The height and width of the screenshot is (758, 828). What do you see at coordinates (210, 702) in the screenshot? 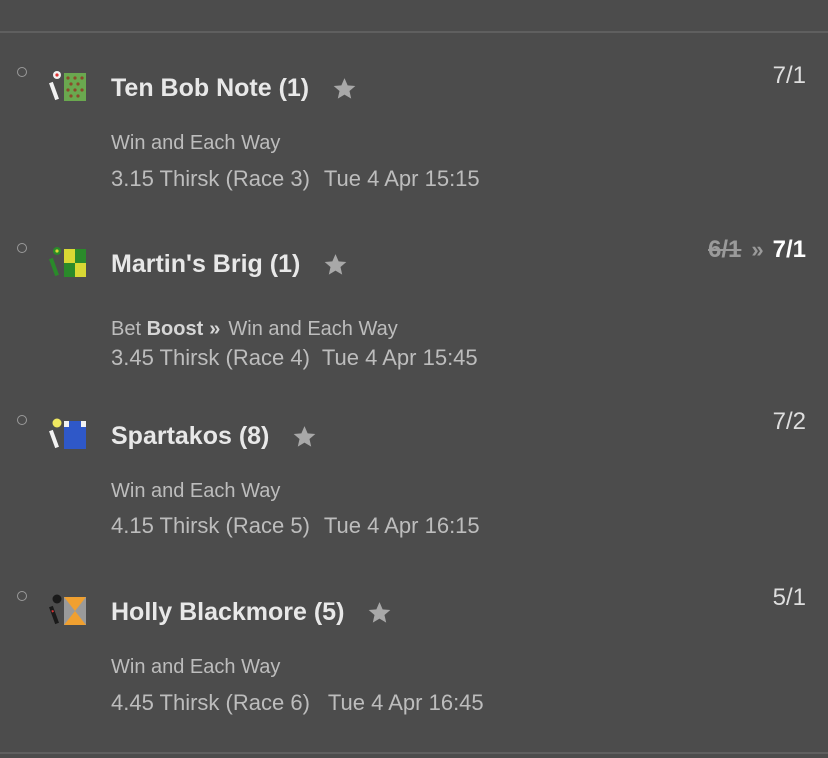
I see `race-name: 4.45 Thirsk (Race 6)` at bounding box center [210, 702].